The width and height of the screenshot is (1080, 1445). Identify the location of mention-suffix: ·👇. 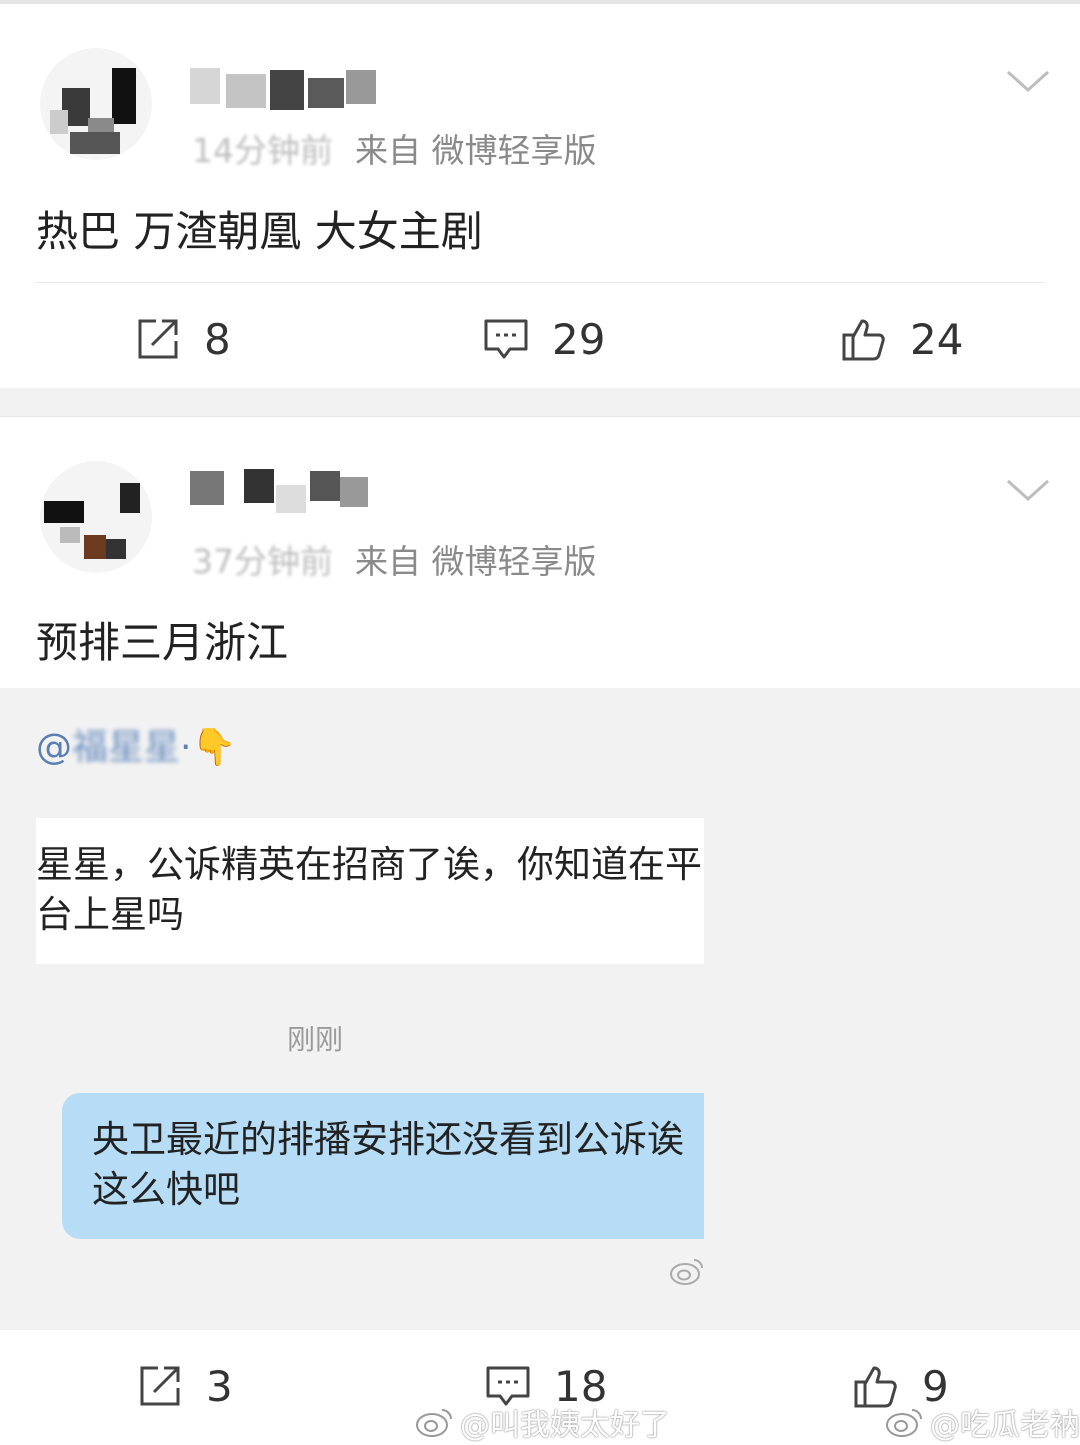
(208, 747).